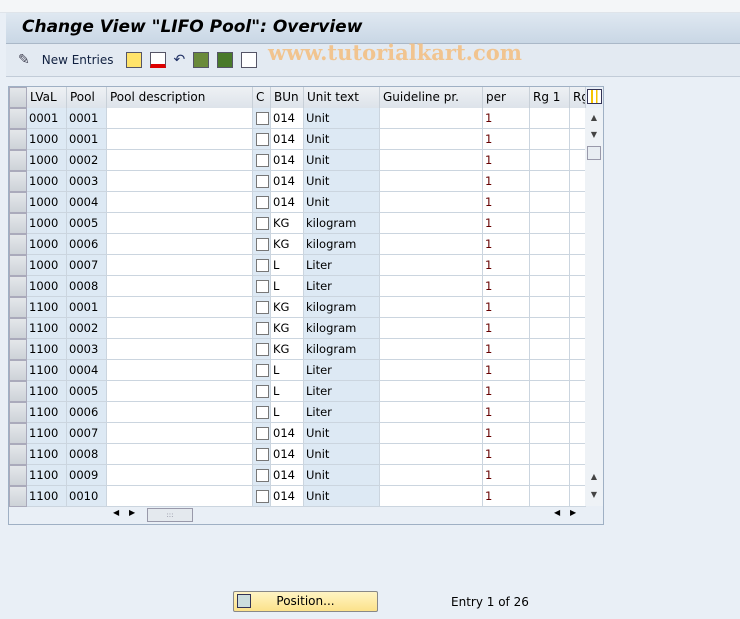 This screenshot has height=619, width=740. Describe the element at coordinates (47, 97) in the screenshot. I see `column-header: LVaL` at that location.